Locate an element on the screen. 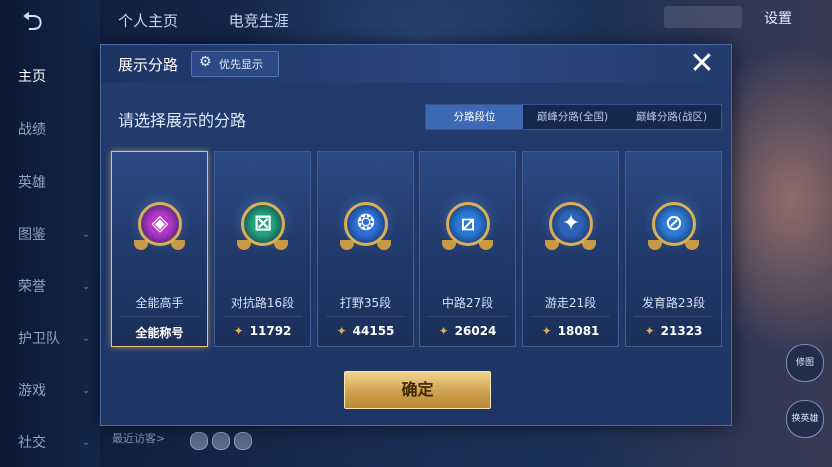 The height and width of the screenshot is (467, 832). lane-name: 游走21段 is located at coordinates (570, 303).